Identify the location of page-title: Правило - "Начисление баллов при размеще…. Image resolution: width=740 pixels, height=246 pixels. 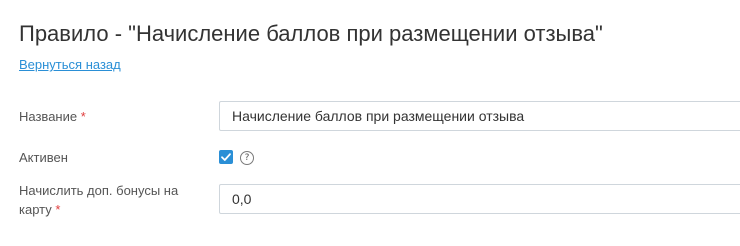
(311, 33).